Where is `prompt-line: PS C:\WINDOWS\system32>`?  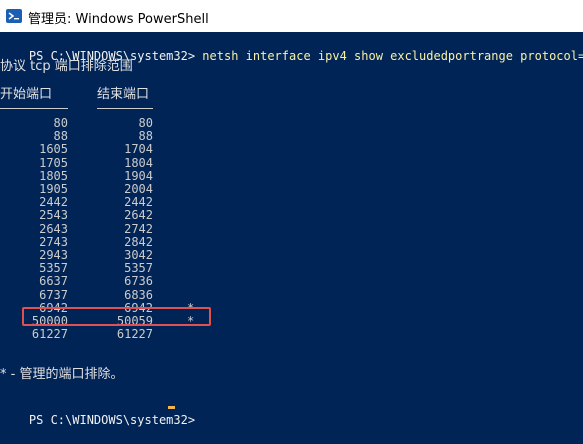
prompt-line: PS C:\WINDOWS\system32> is located at coordinates (101, 411).